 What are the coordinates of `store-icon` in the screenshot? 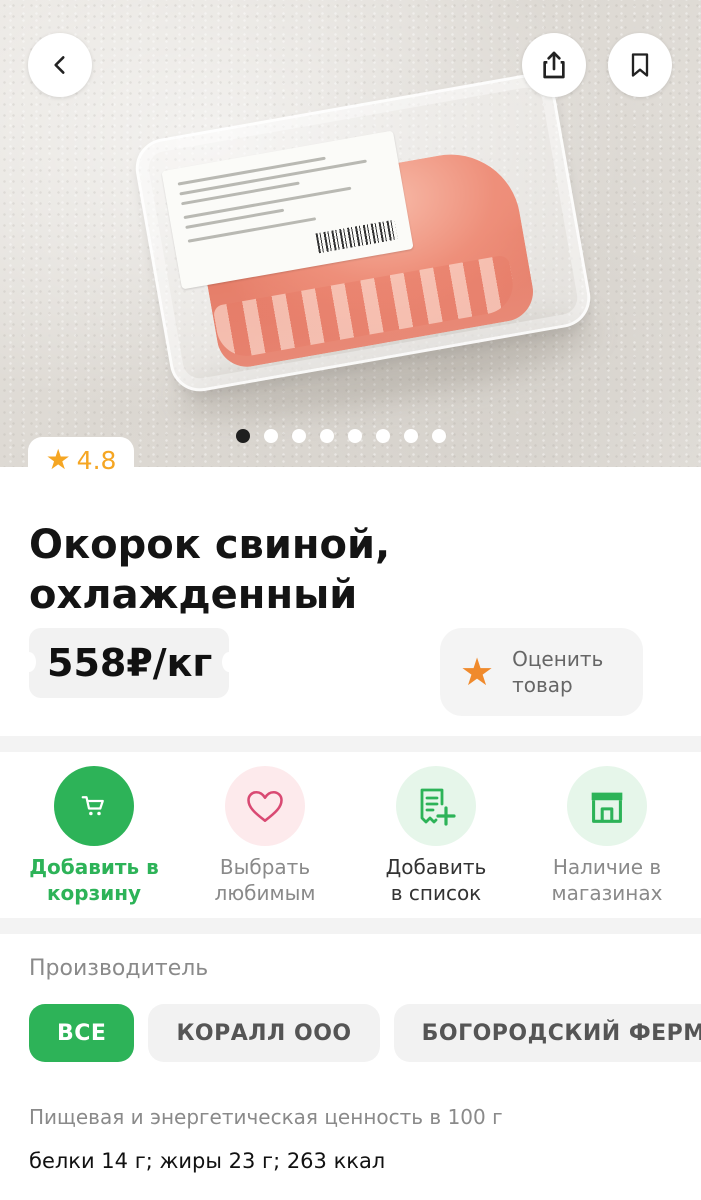 It's located at (607, 807).